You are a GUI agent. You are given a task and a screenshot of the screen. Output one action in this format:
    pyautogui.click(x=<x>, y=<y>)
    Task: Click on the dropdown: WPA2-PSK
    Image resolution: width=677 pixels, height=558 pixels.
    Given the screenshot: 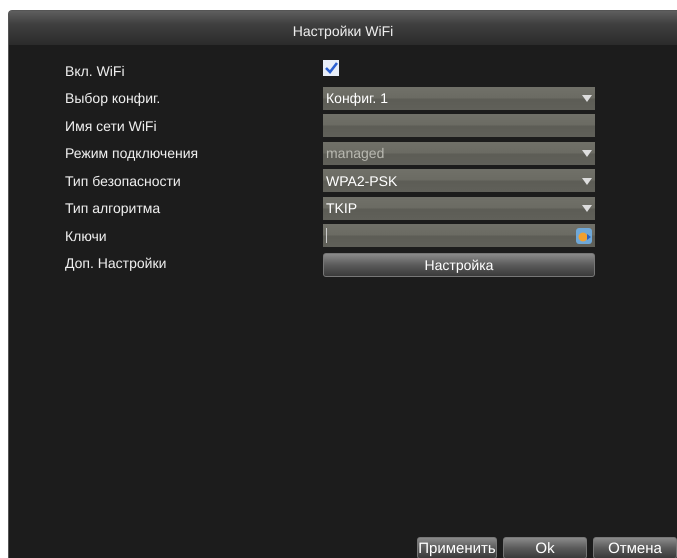 What is the action you would take?
    pyautogui.click(x=459, y=180)
    